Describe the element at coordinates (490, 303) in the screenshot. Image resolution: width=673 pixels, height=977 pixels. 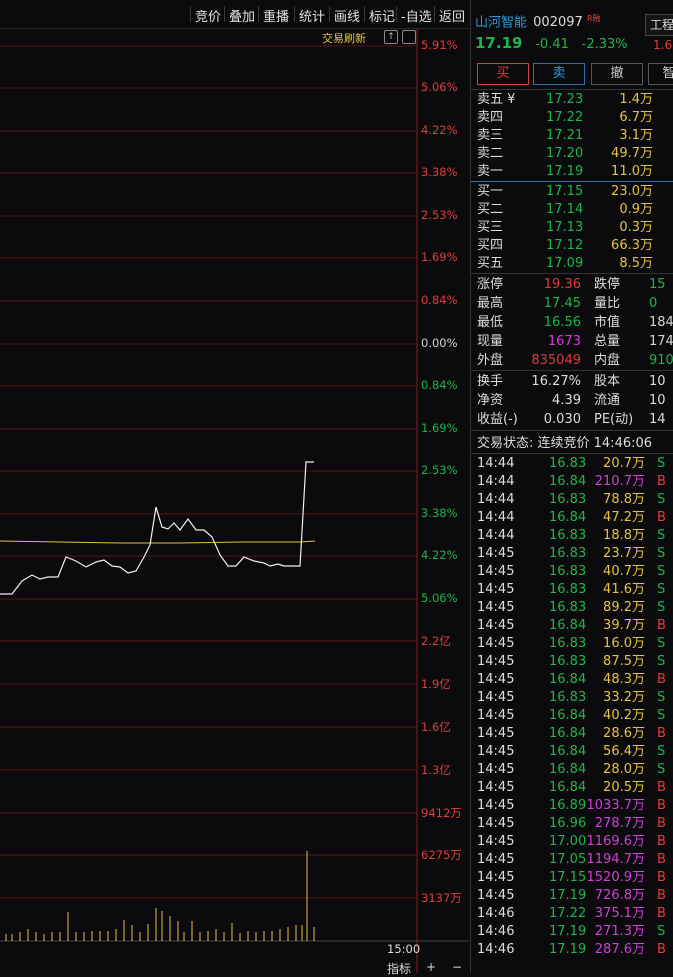
I see `stat-label: 最高` at that location.